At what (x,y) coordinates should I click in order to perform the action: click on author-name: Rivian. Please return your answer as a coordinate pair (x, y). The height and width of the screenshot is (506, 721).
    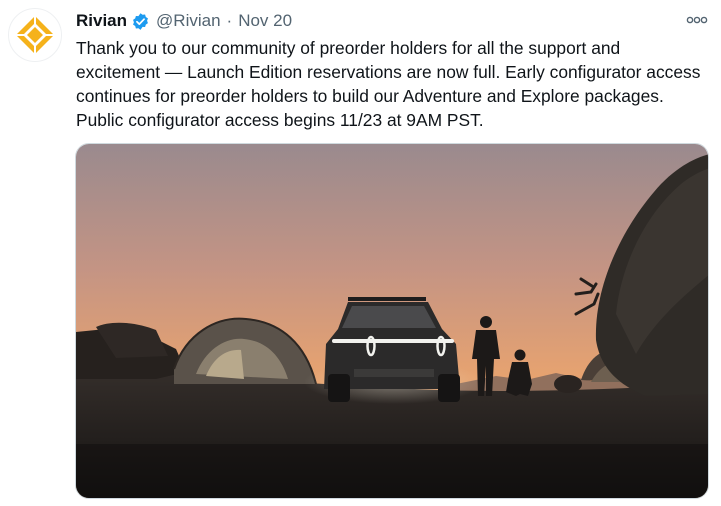
    Looking at the image, I should click on (101, 21).